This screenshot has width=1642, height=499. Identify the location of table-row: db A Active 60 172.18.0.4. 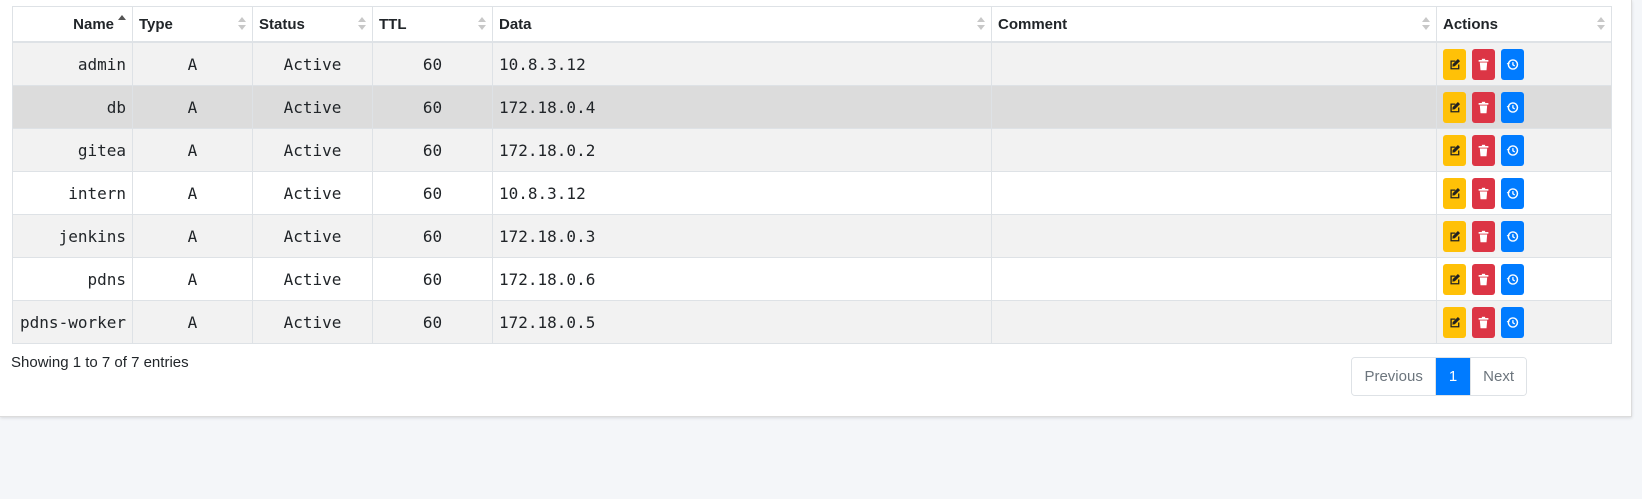
(812, 107).